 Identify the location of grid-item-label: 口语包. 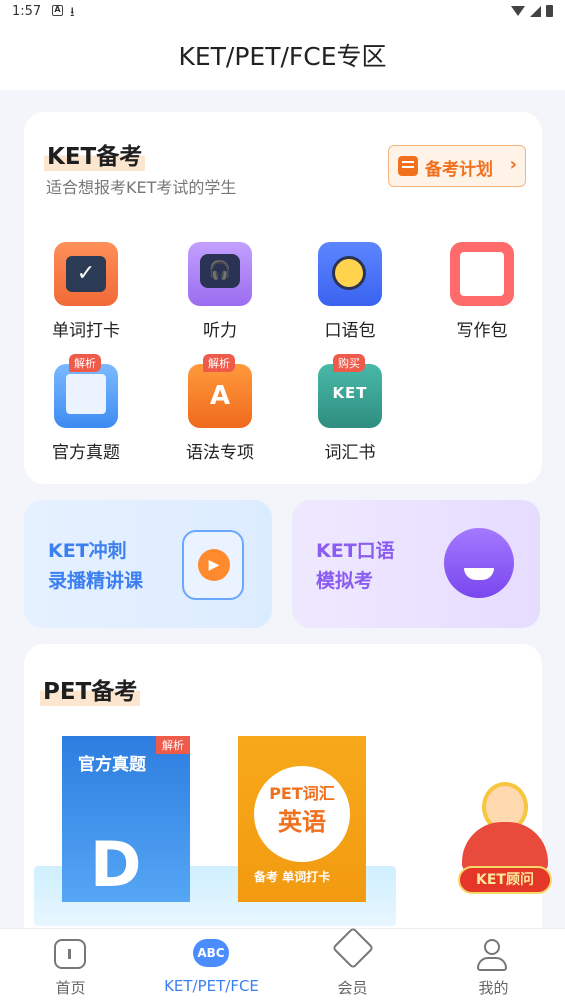
(350, 331).